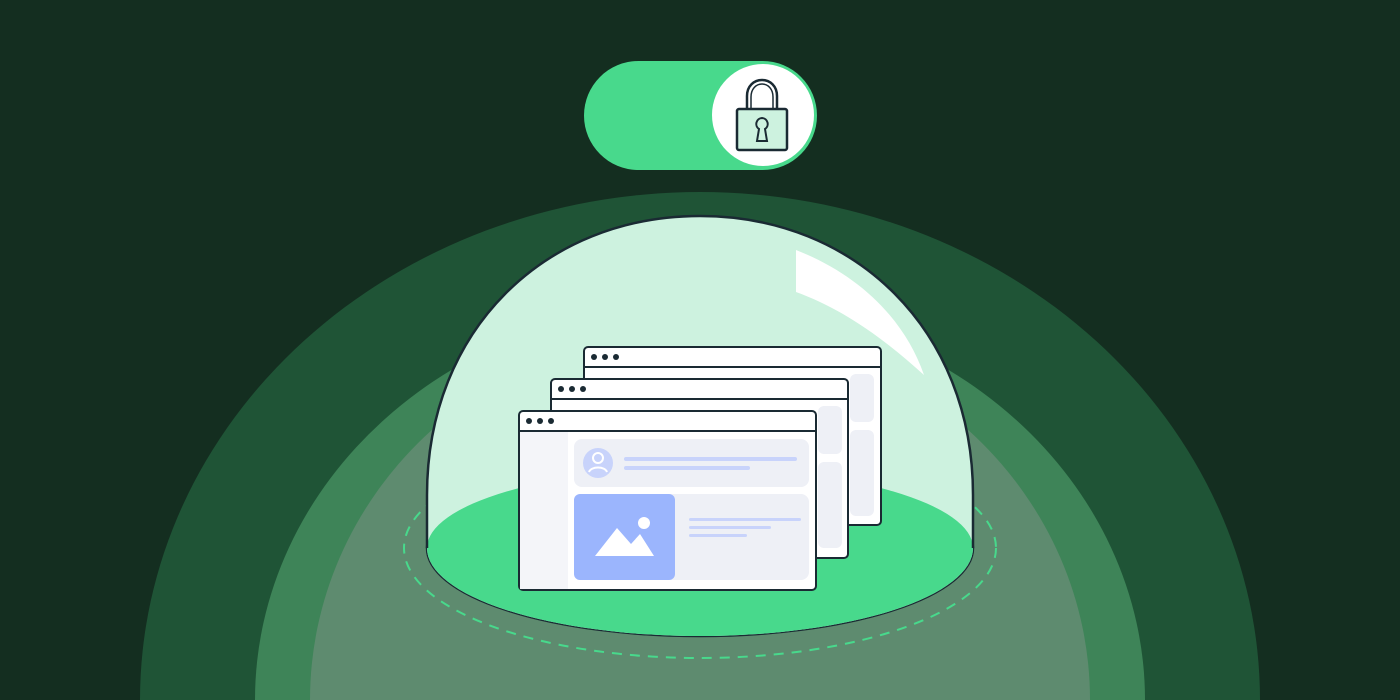  I want to click on privacy-toggle, so click(700, 115).